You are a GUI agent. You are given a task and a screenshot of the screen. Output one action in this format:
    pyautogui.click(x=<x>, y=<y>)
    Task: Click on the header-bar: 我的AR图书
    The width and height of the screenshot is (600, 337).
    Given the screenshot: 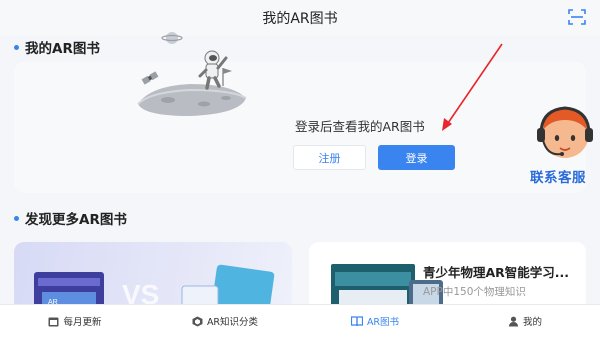 What is the action you would take?
    pyautogui.click(x=300, y=18)
    